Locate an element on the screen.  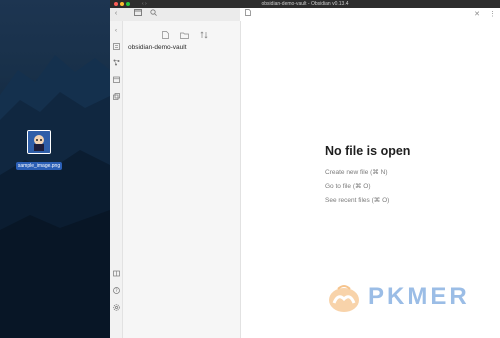
desktop-file: sample_image.png is located at coordinates (39, 151).